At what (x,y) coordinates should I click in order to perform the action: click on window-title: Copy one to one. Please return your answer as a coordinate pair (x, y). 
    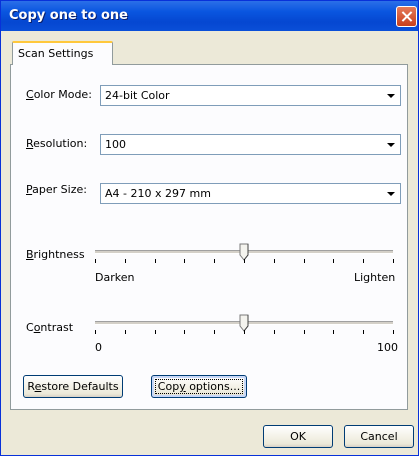
    Looking at the image, I should click on (68, 15).